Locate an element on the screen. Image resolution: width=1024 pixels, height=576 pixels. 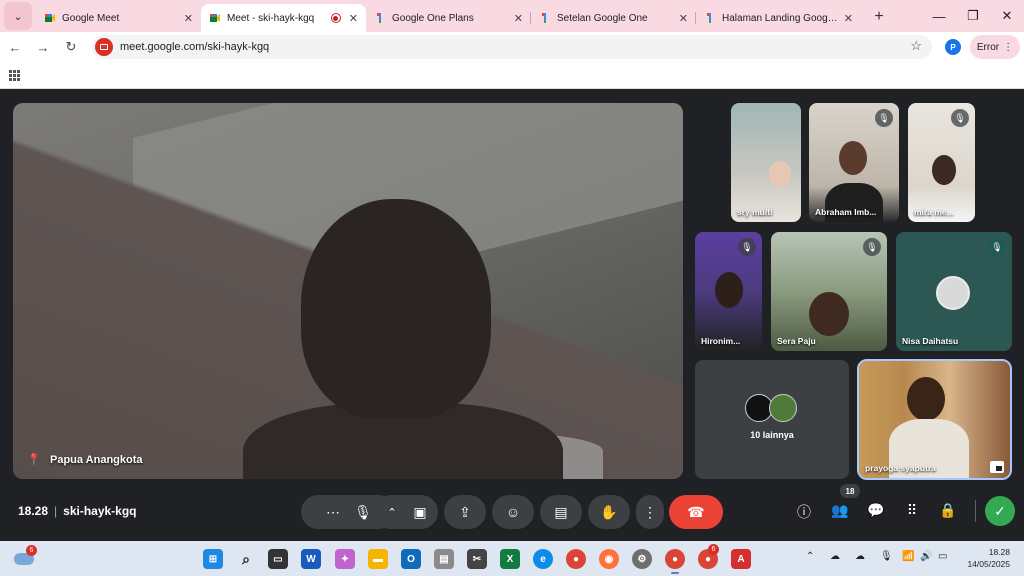
edge-icon: e is located at coordinates (543, 559).